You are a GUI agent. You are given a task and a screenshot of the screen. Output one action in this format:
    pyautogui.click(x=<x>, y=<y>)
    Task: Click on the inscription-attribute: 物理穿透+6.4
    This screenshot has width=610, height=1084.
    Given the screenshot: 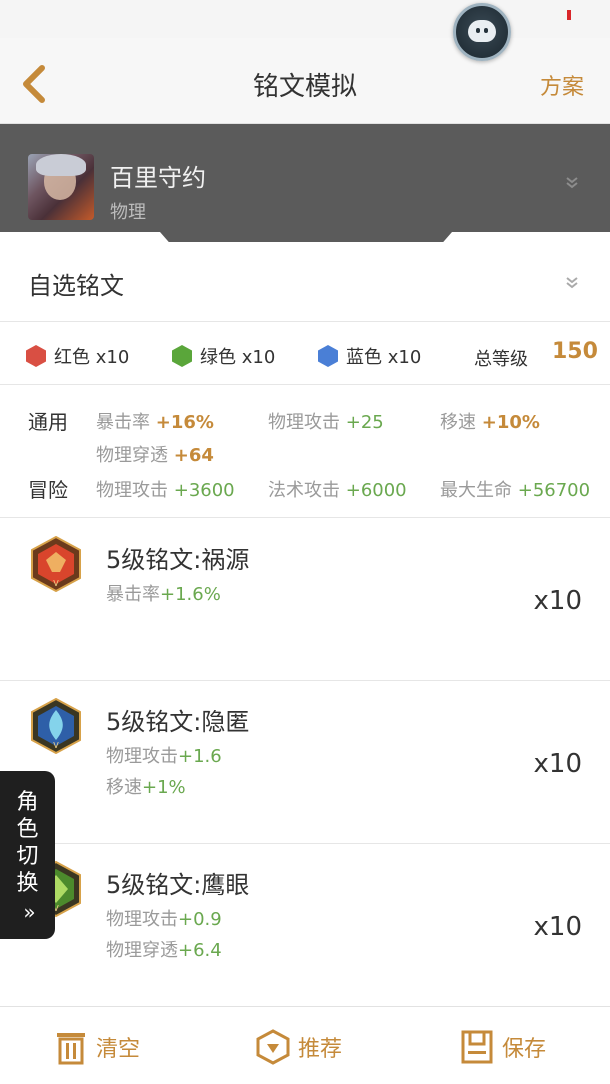 What is the action you would take?
    pyautogui.click(x=164, y=950)
    